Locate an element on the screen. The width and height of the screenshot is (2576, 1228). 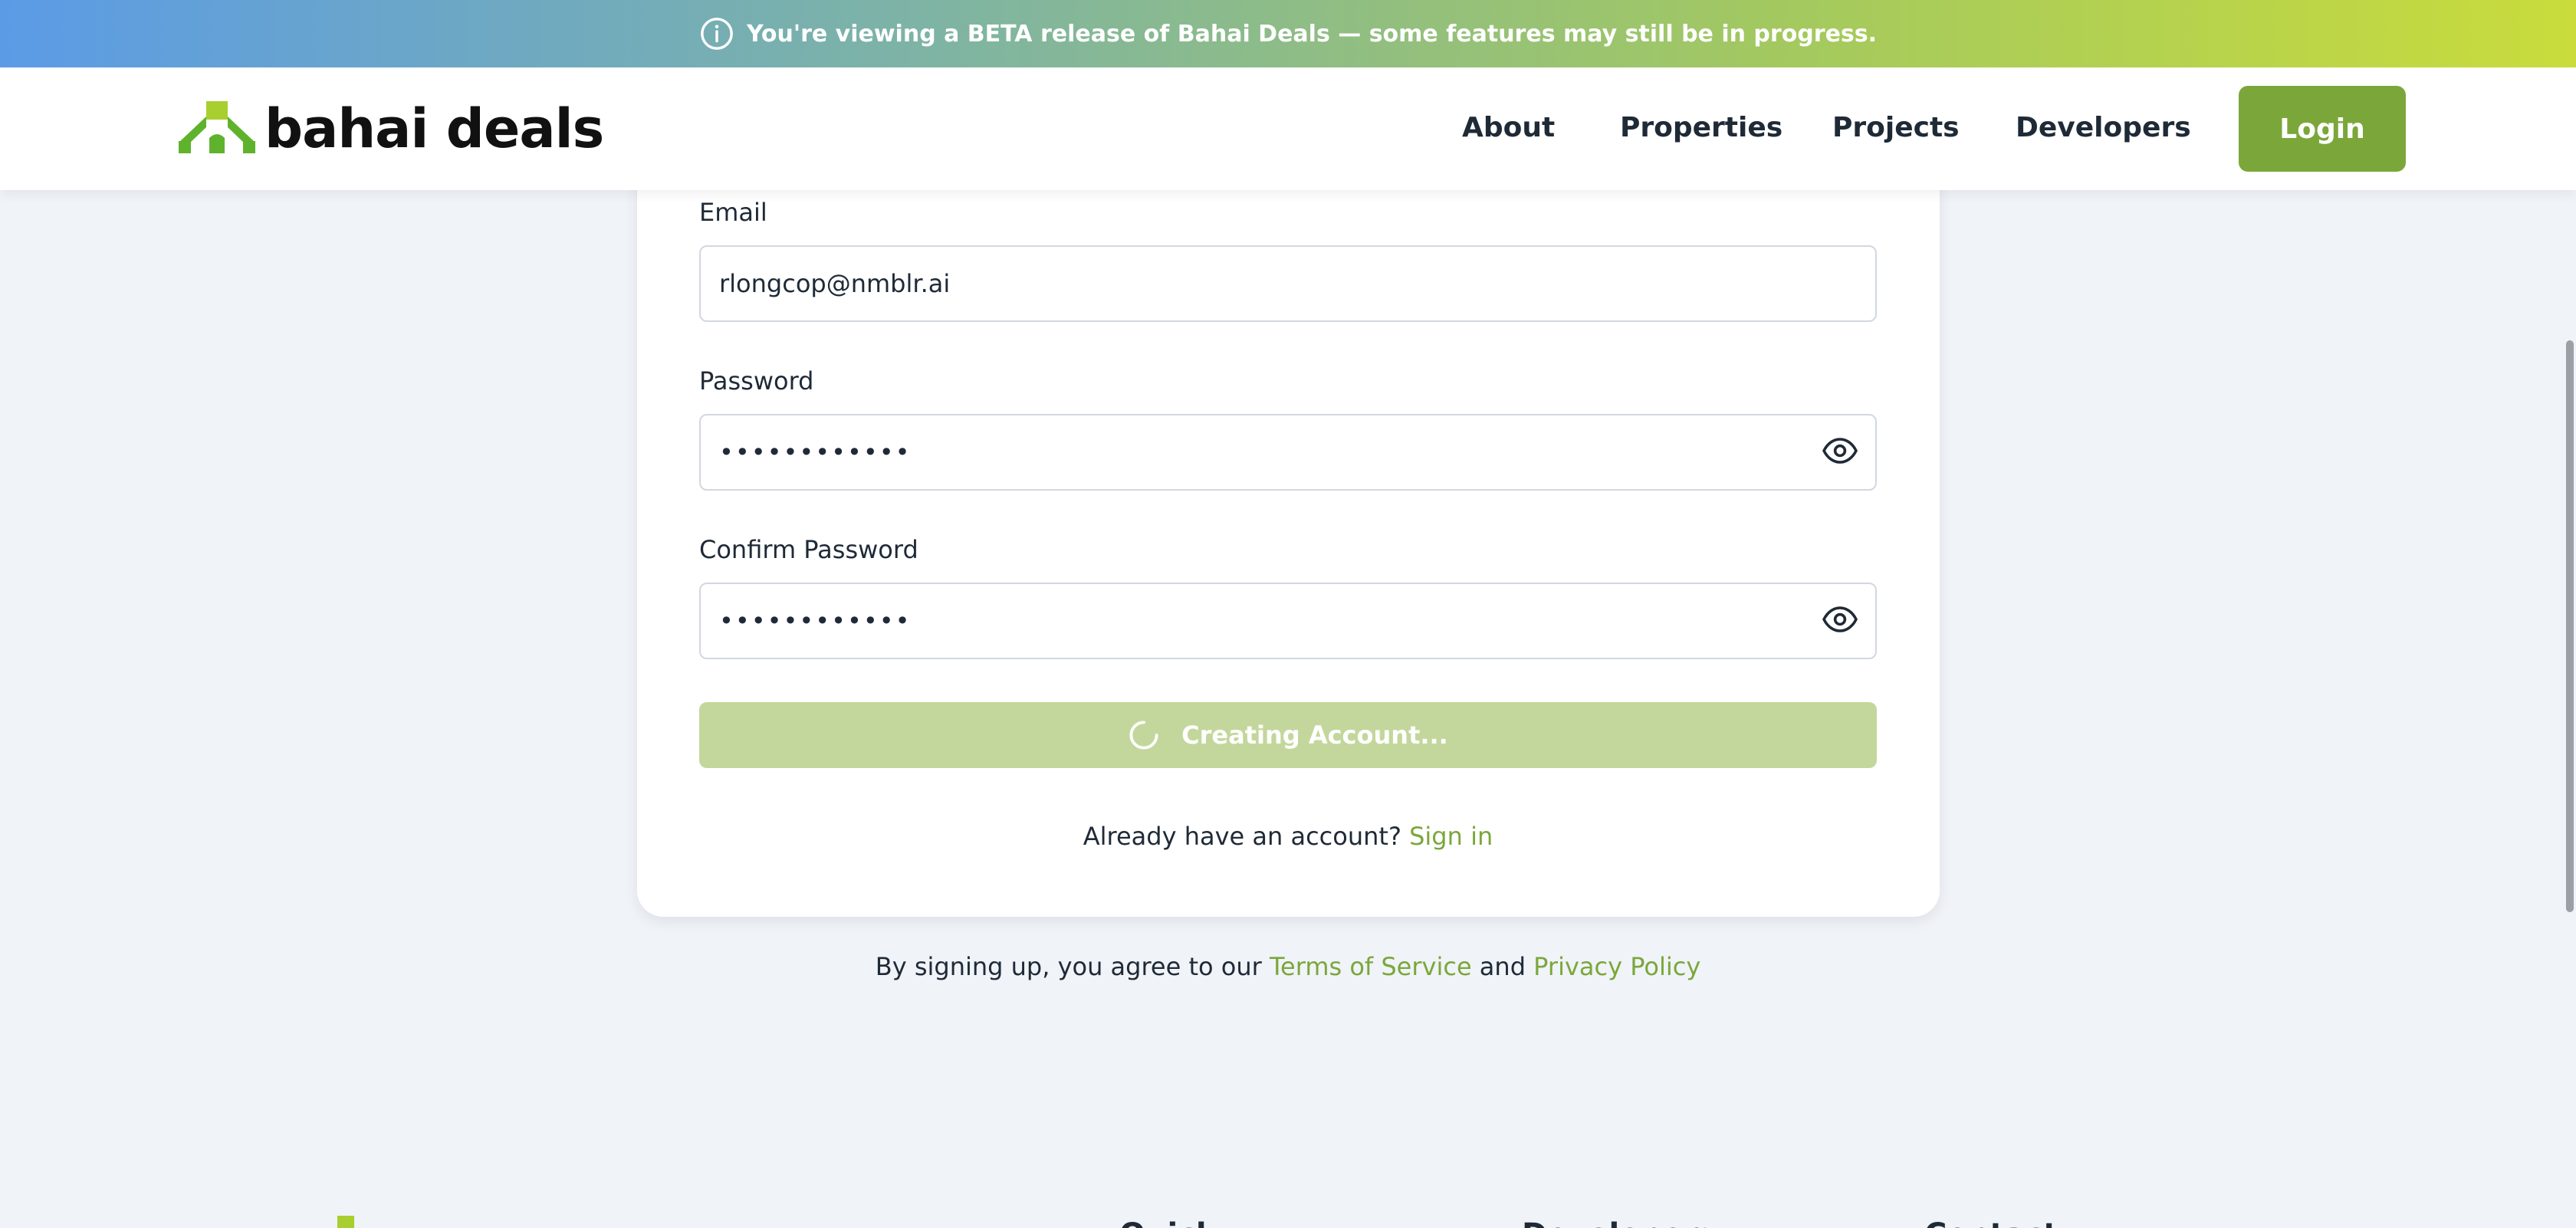
privacy-link: Privacy Policy is located at coordinates (1617, 966).